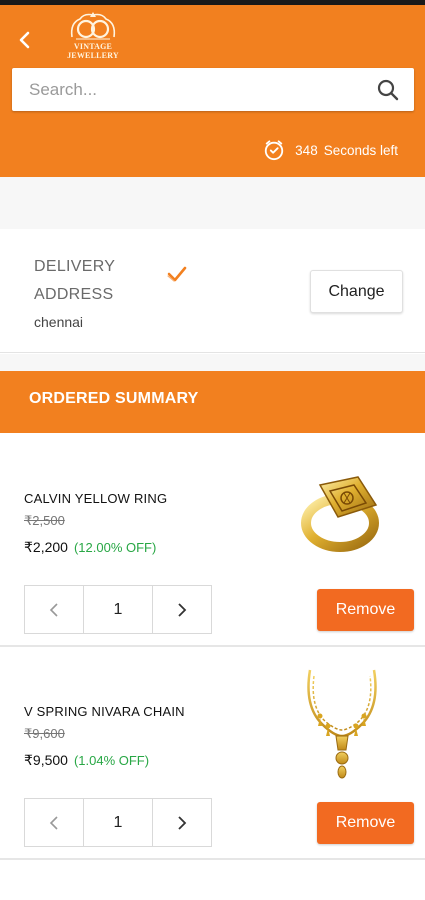 The height and width of the screenshot is (900, 425). Describe the element at coordinates (306, 150) in the screenshot. I see `timer-seconds: 348` at that location.